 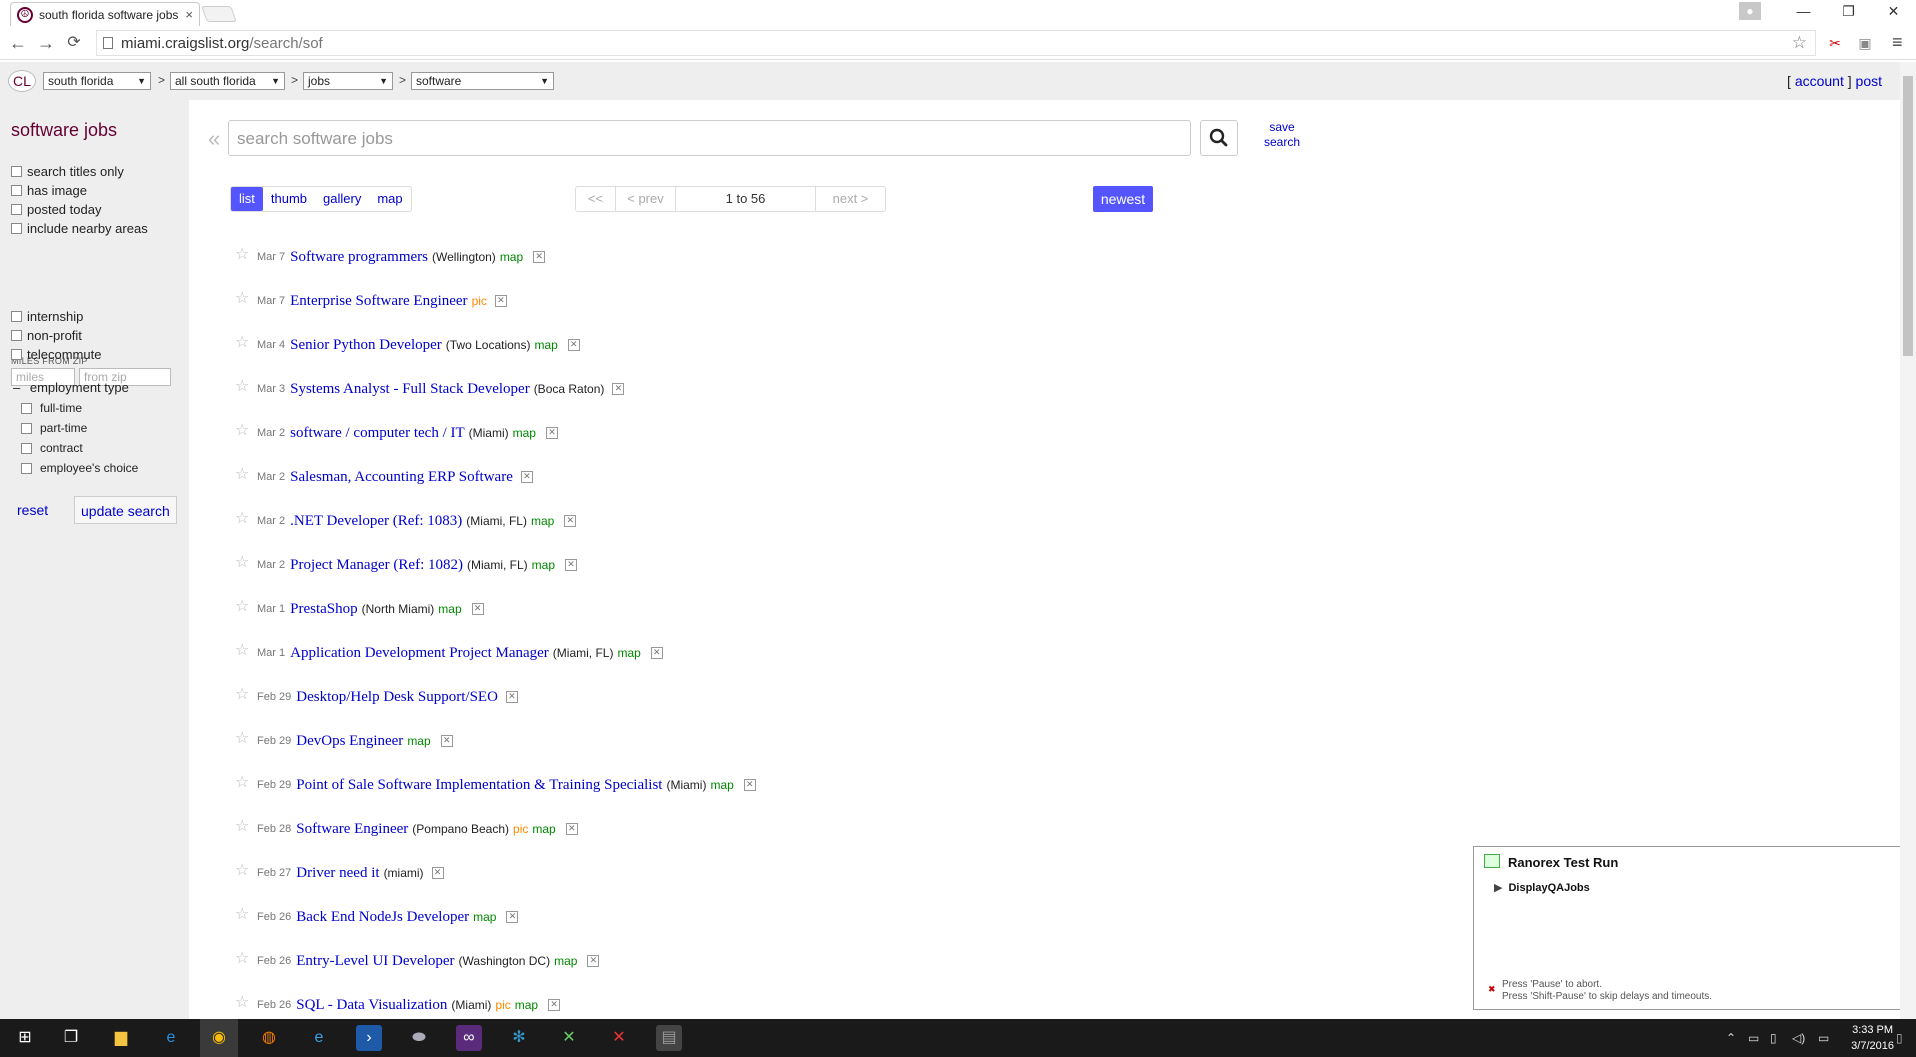 What do you see at coordinates (482, 81) in the screenshot?
I see `subcategory-select: software ▼` at bounding box center [482, 81].